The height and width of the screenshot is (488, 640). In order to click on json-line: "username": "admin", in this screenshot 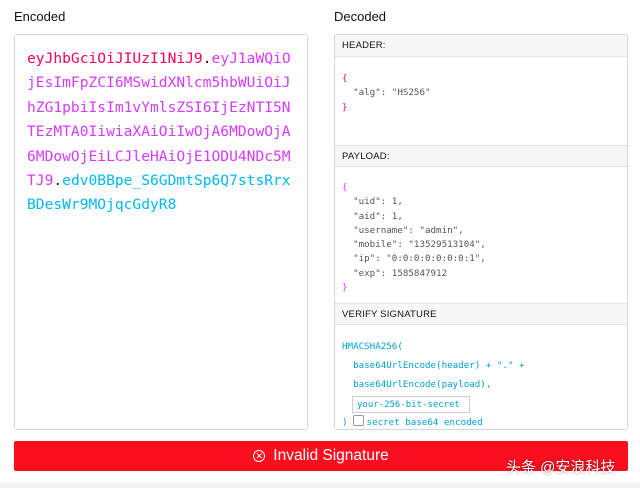, I will do `click(403, 230)`.